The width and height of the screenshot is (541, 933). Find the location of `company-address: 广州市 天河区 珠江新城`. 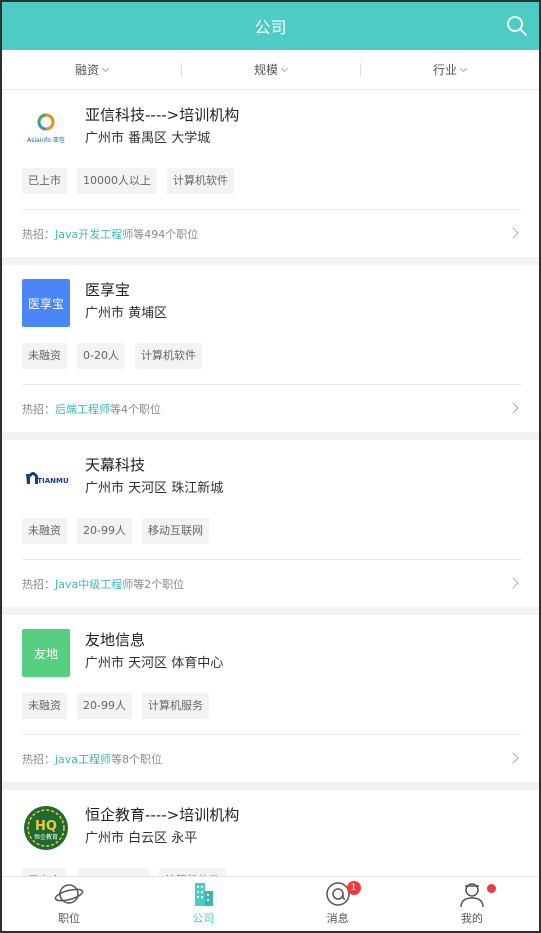

company-address: 广州市 天河区 珠江新城 is located at coordinates (154, 488).